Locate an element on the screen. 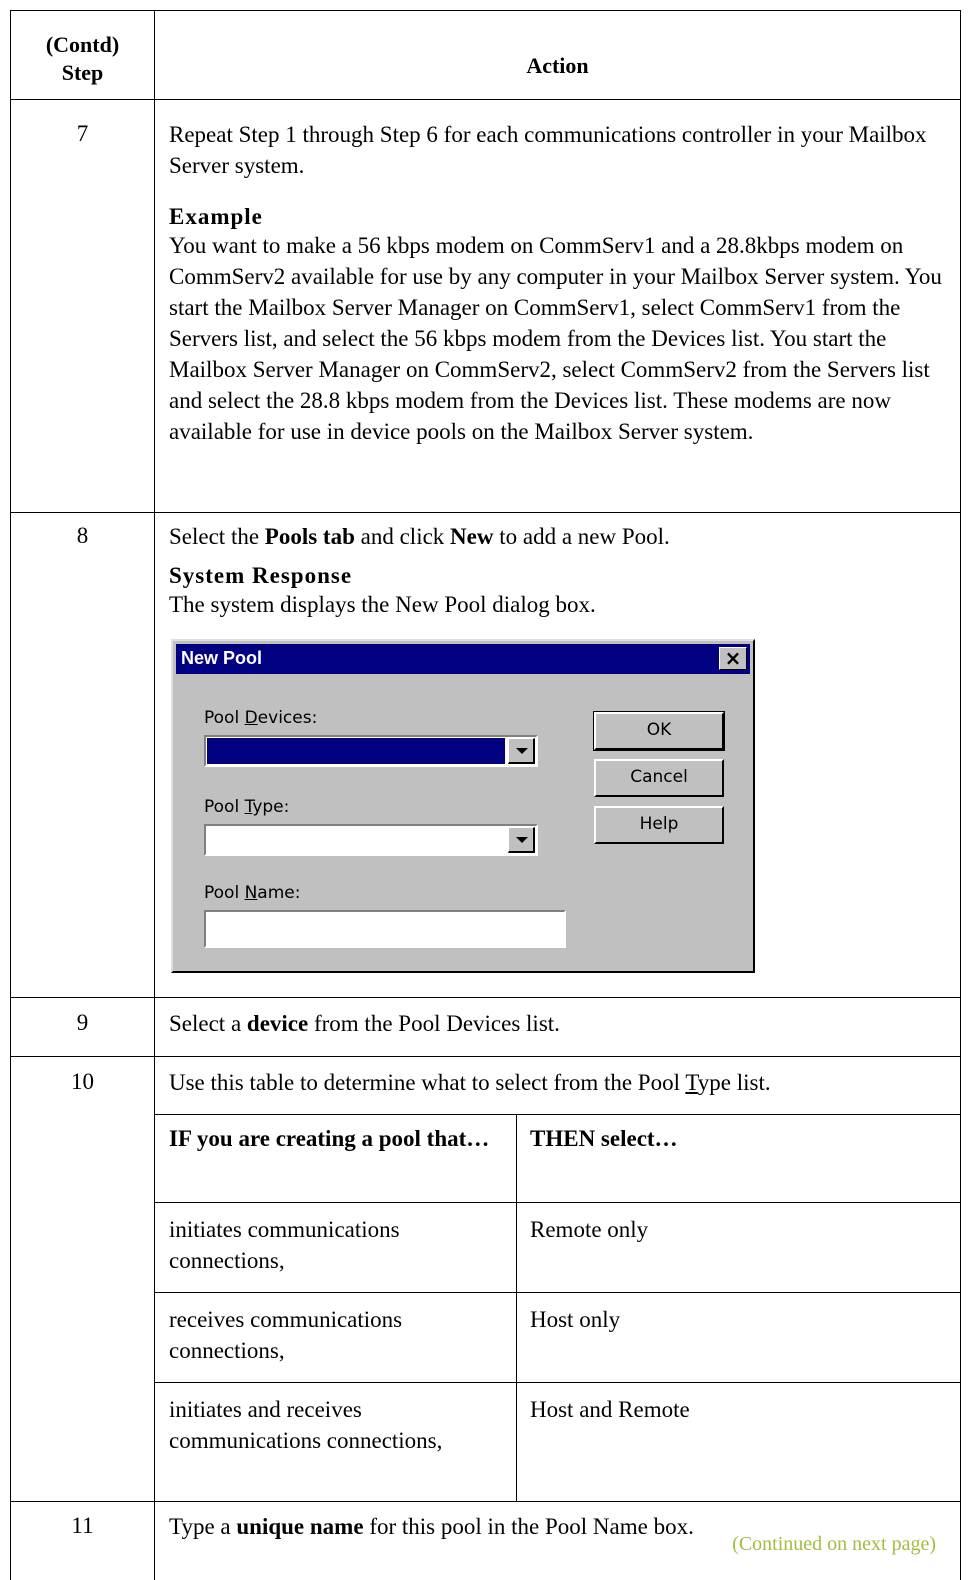 Image resolution: width=968 pixels, height=1580 pixels. new-emphasis: New is located at coordinates (472, 536).